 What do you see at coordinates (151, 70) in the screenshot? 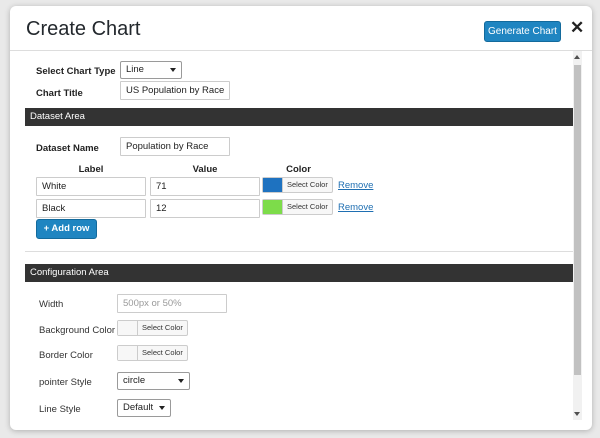
I see `chart-type-select: Line` at bounding box center [151, 70].